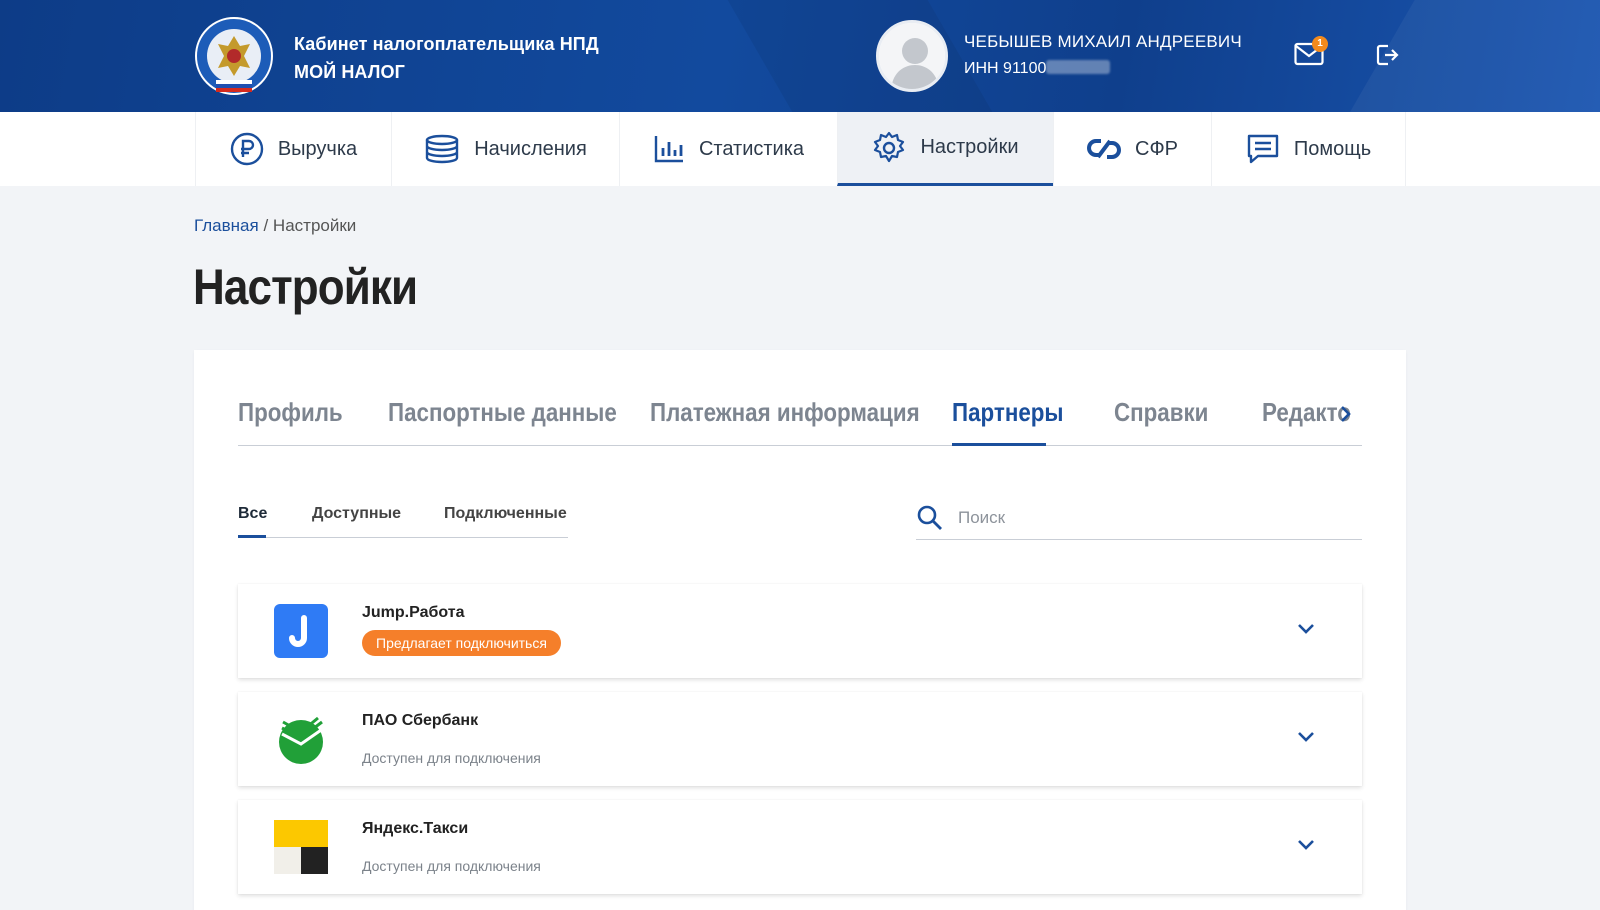 This screenshot has height=910, width=1600. I want to click on inn-redacted, so click(1078, 67).